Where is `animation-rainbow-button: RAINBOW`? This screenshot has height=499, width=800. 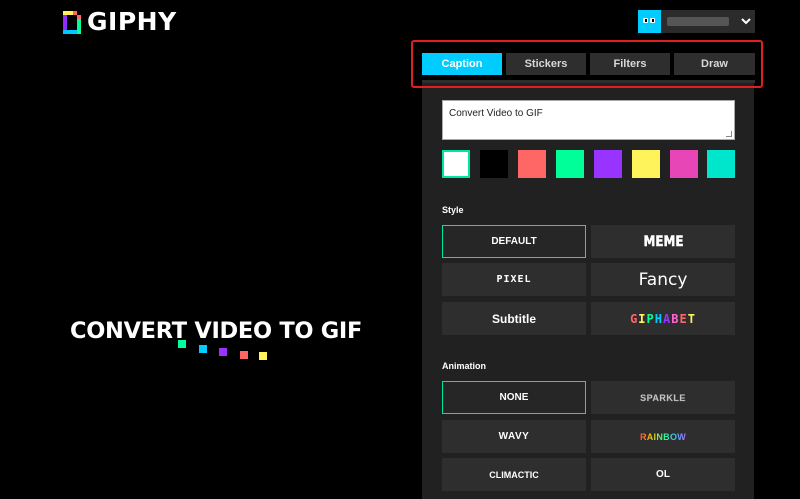 animation-rainbow-button: RAINBOW is located at coordinates (663, 436).